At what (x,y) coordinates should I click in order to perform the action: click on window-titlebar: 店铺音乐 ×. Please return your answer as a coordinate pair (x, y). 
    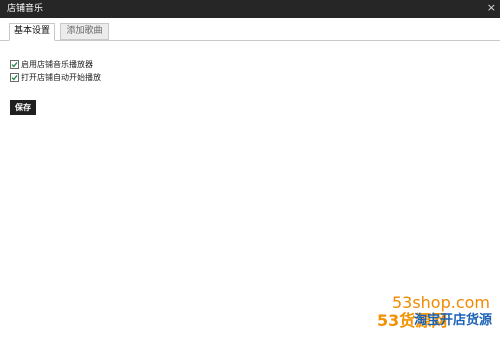
    Looking at the image, I should click on (250, 9).